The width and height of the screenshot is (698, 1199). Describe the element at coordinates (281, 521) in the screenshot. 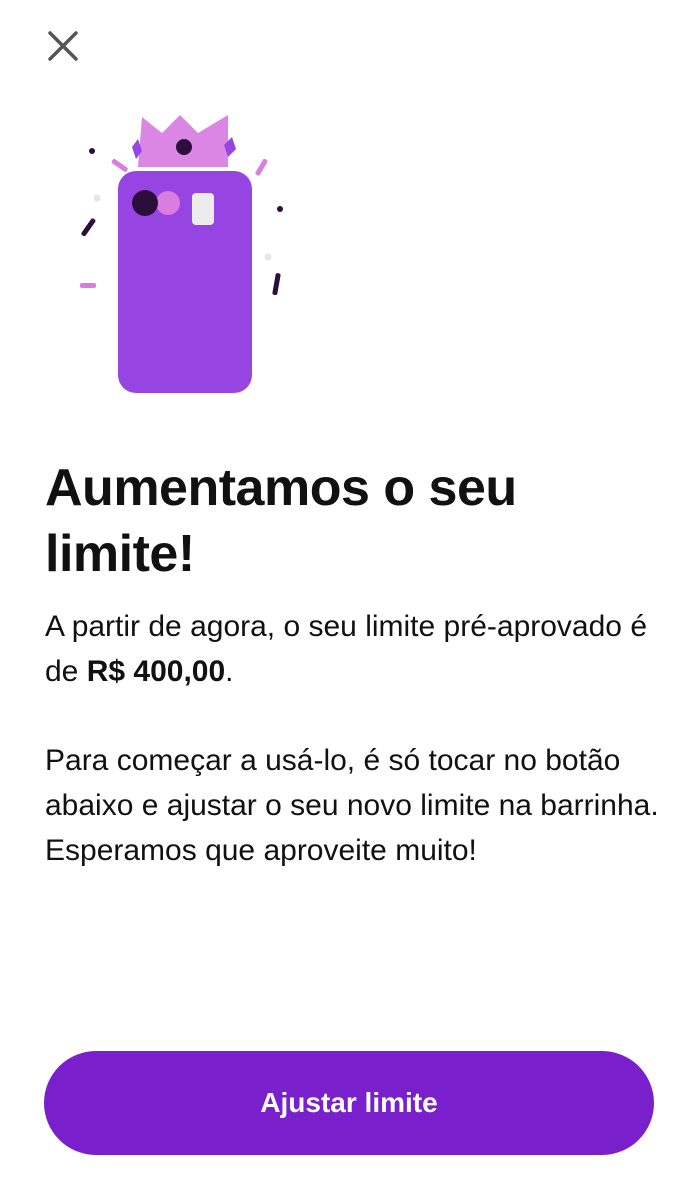

I see `page-title: Aumentamos o seu limite!` at that location.